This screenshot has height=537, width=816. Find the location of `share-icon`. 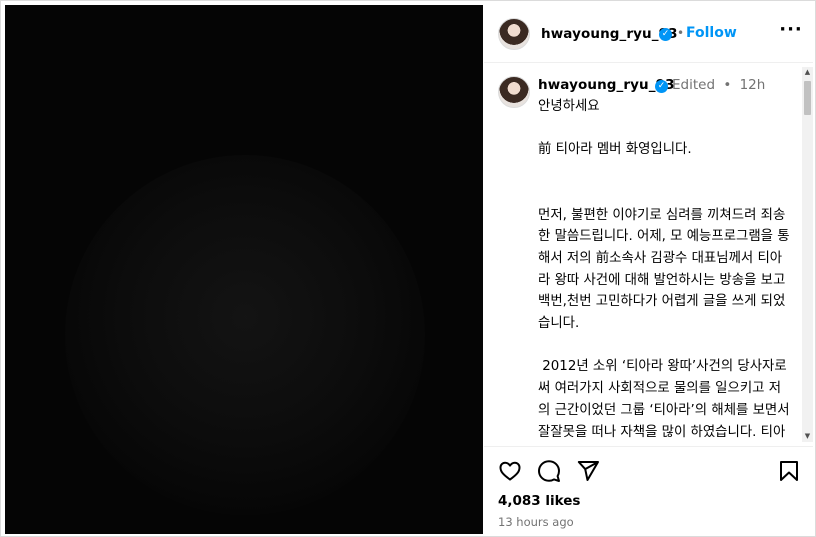

share-icon is located at coordinates (588, 471).